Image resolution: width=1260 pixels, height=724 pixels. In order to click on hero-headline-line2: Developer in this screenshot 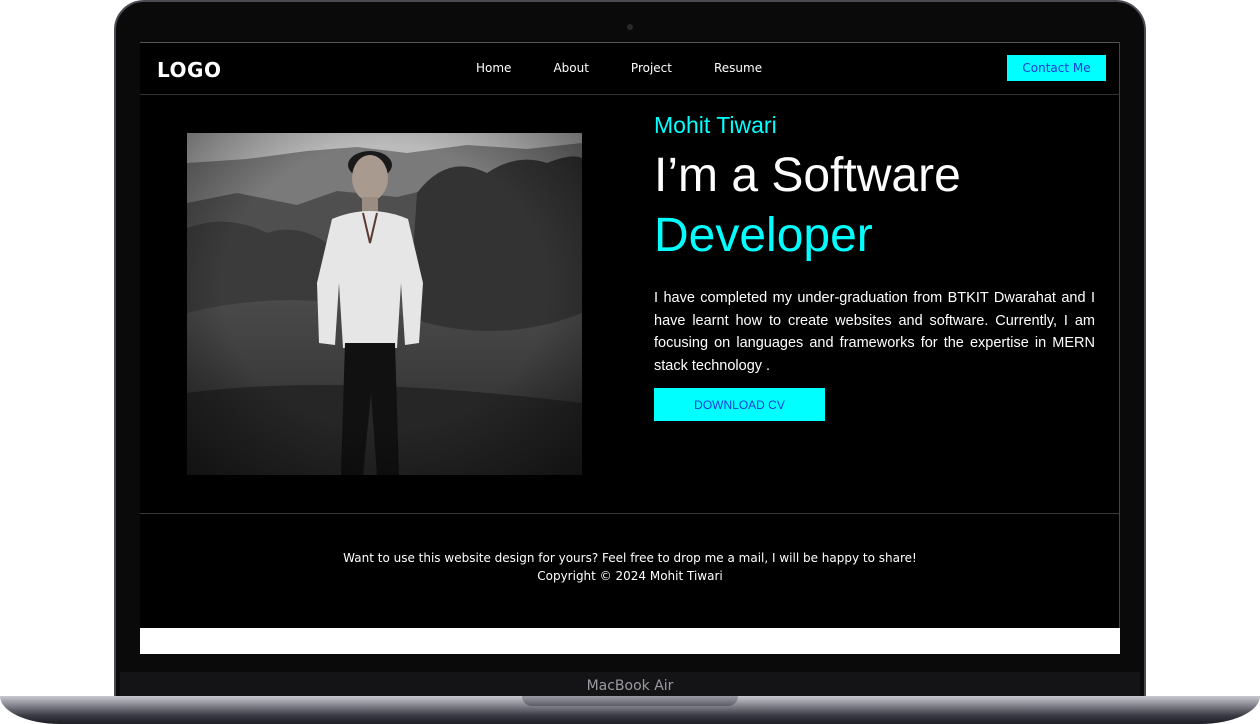, I will do `click(763, 235)`.